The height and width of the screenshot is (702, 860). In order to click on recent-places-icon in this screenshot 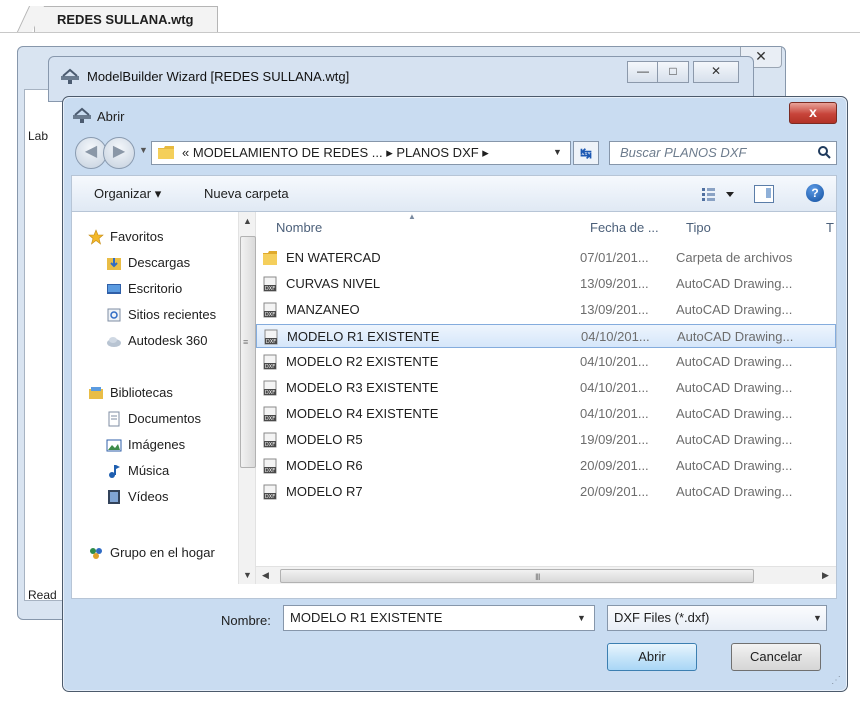, I will do `click(114, 315)`.